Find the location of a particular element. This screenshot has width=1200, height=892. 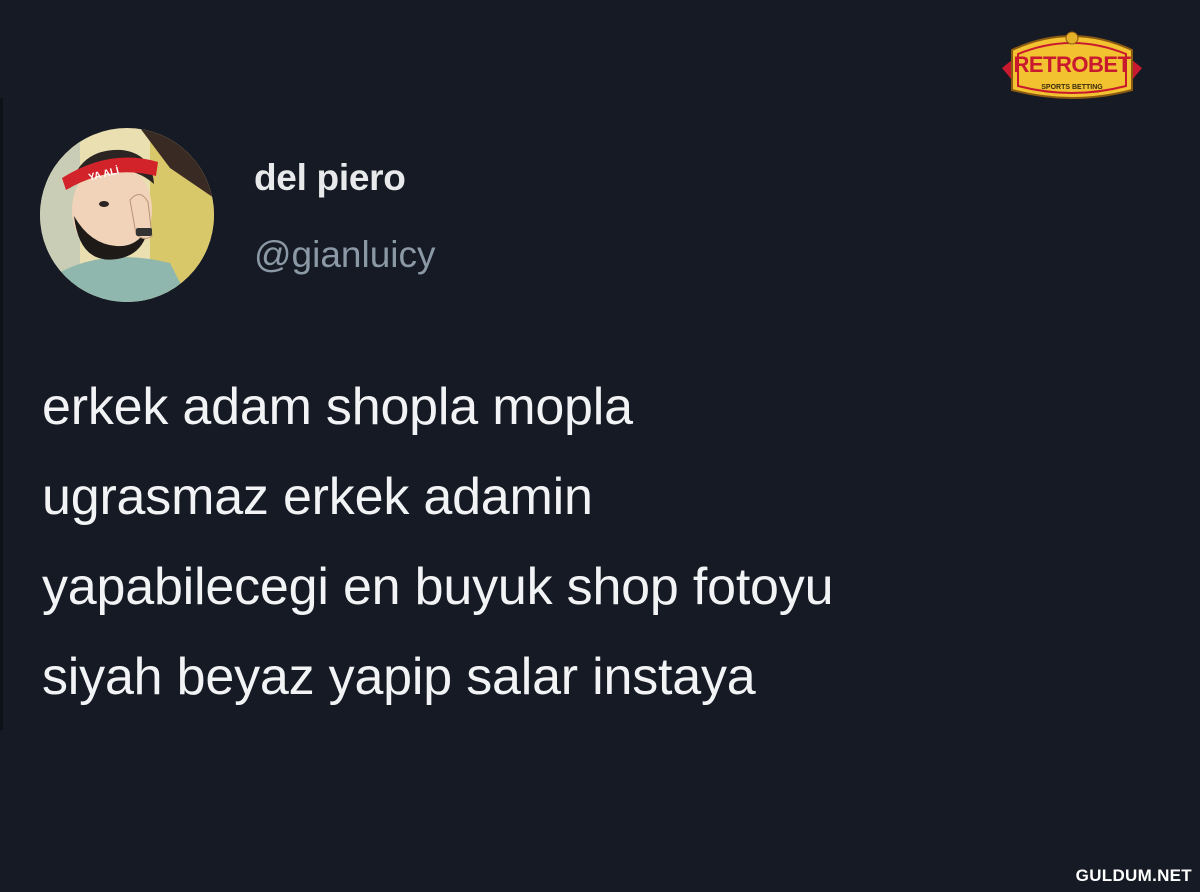

logo-tagline: SPORTS BETTING is located at coordinates (1072, 87).